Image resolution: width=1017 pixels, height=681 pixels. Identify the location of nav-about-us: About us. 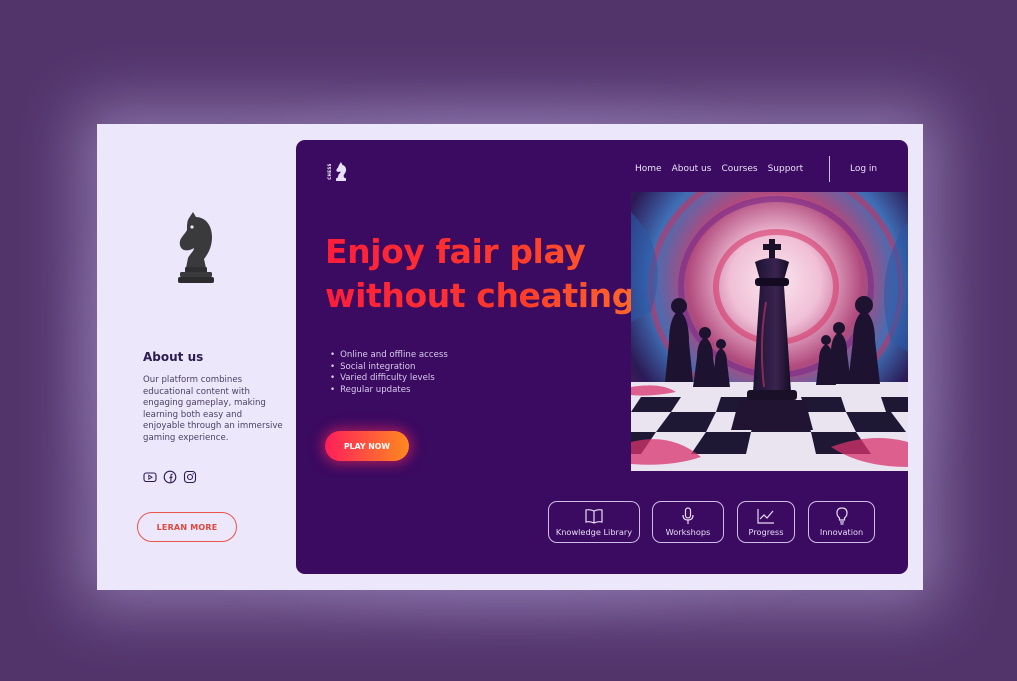
(692, 169).